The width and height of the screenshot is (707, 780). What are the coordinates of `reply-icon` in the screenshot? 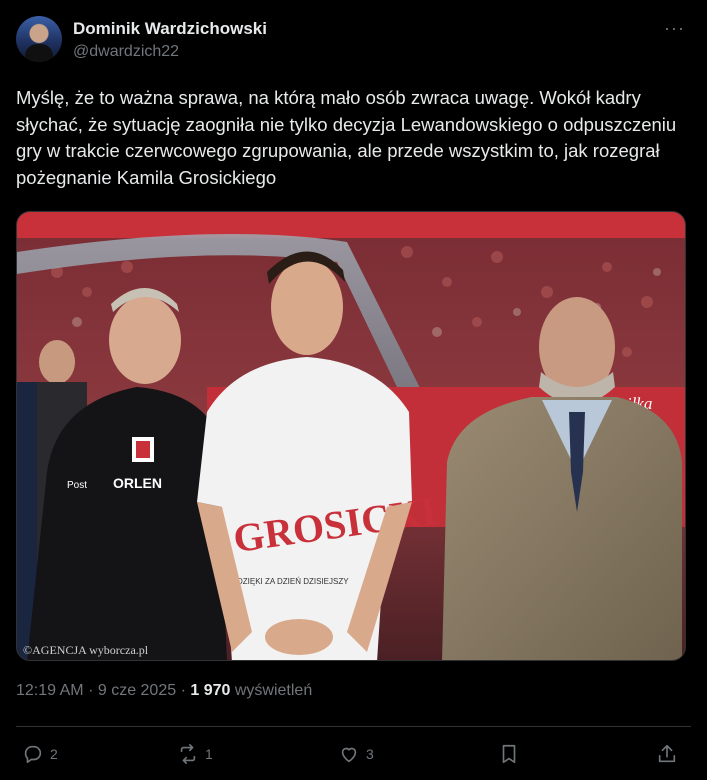 It's located at (33, 754).